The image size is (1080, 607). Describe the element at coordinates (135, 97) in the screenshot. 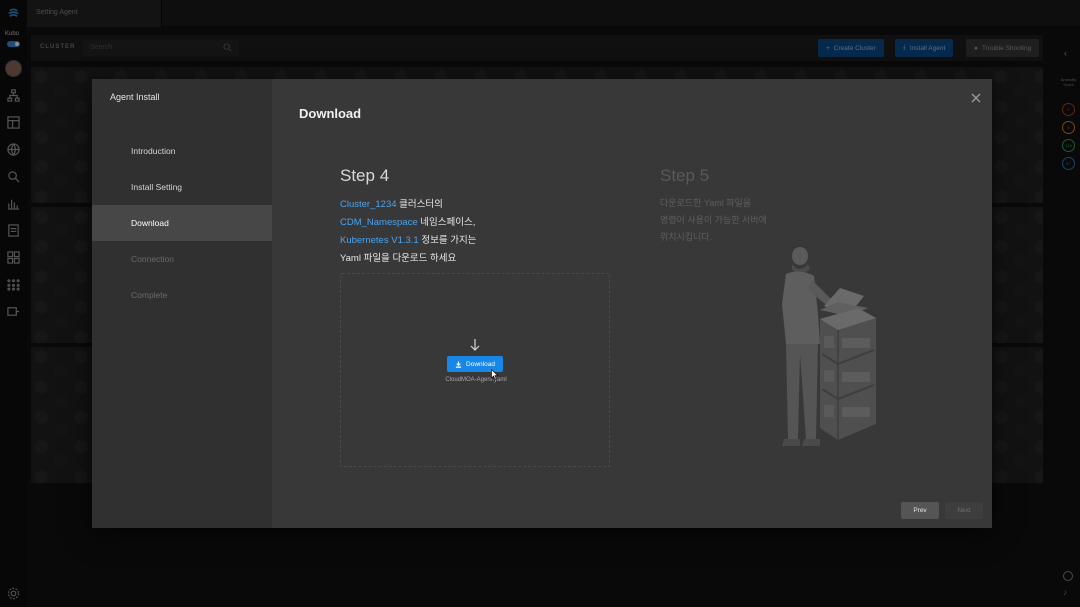

I see `modal-title: Agent Install` at that location.